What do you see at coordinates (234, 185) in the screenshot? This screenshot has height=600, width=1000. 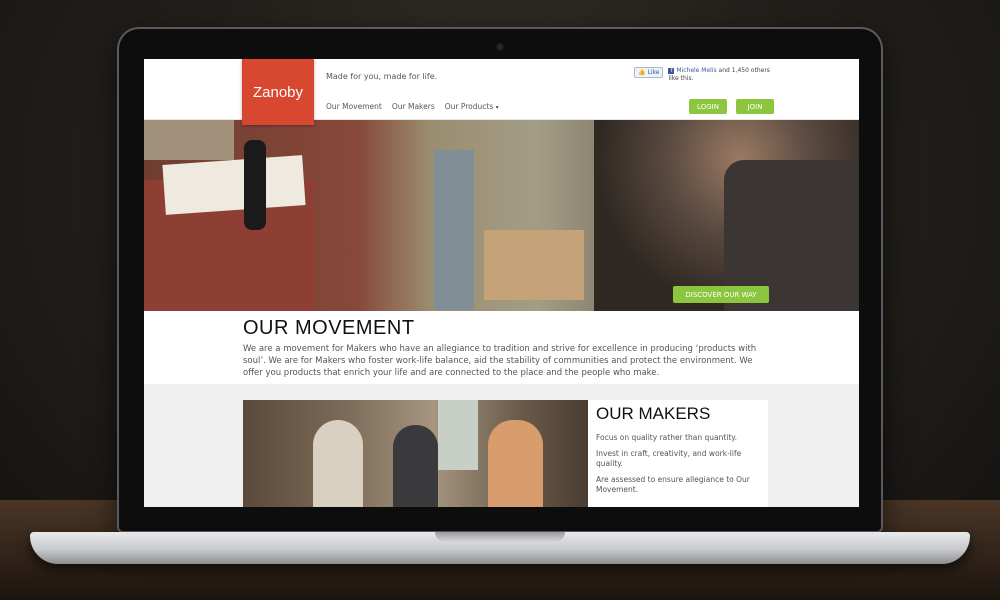 I see `hero-paper` at bounding box center [234, 185].